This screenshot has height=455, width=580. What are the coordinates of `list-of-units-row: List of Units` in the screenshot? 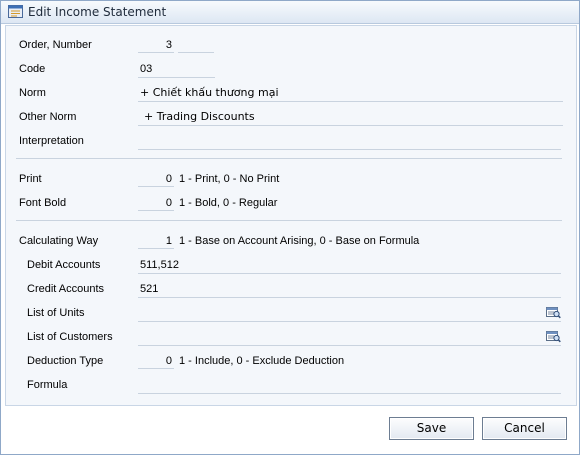 It's located at (291, 314).